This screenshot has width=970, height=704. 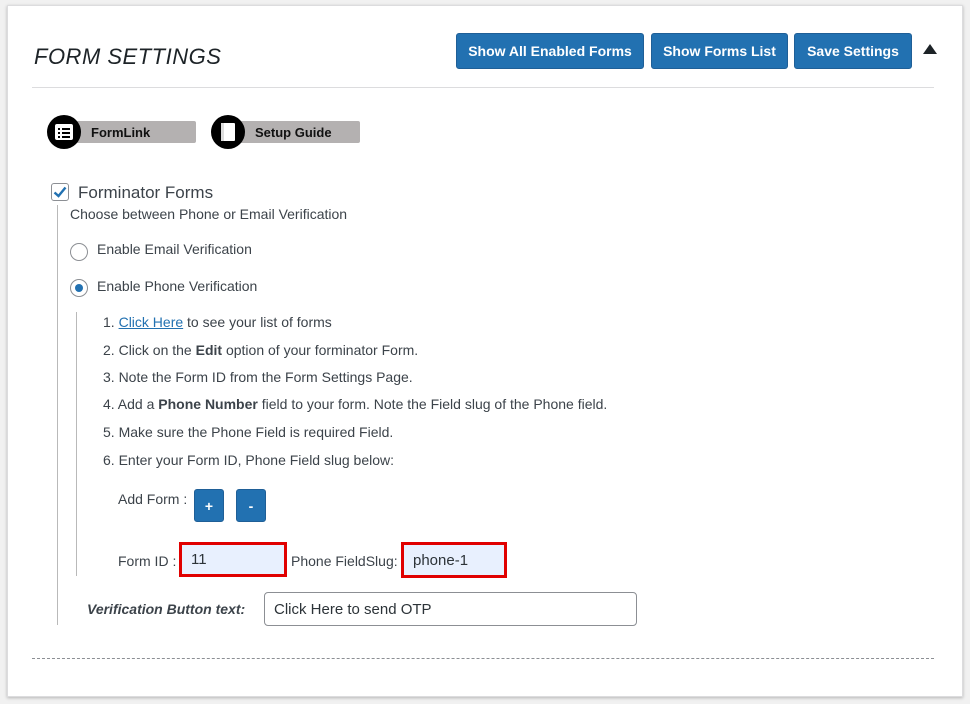 I want to click on checkmark-icon, so click(x=60, y=192).